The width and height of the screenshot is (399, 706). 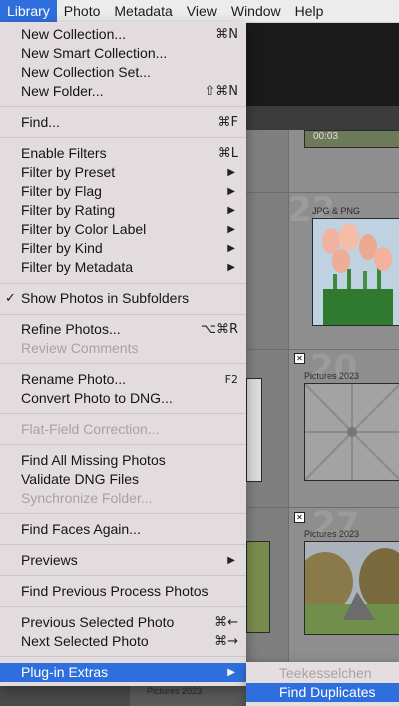 I want to click on submenu-item-find-duplicates: Find Duplicates, so click(x=322, y=692).